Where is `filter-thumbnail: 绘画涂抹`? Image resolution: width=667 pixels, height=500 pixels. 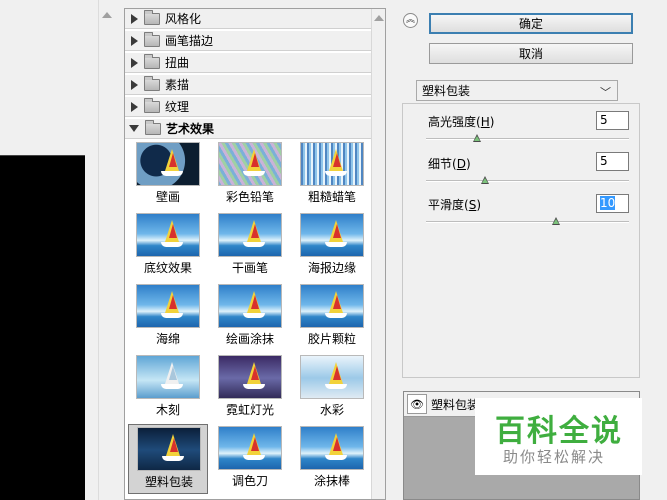 filter-thumbnail: 绘画涂抹 is located at coordinates (250, 317).